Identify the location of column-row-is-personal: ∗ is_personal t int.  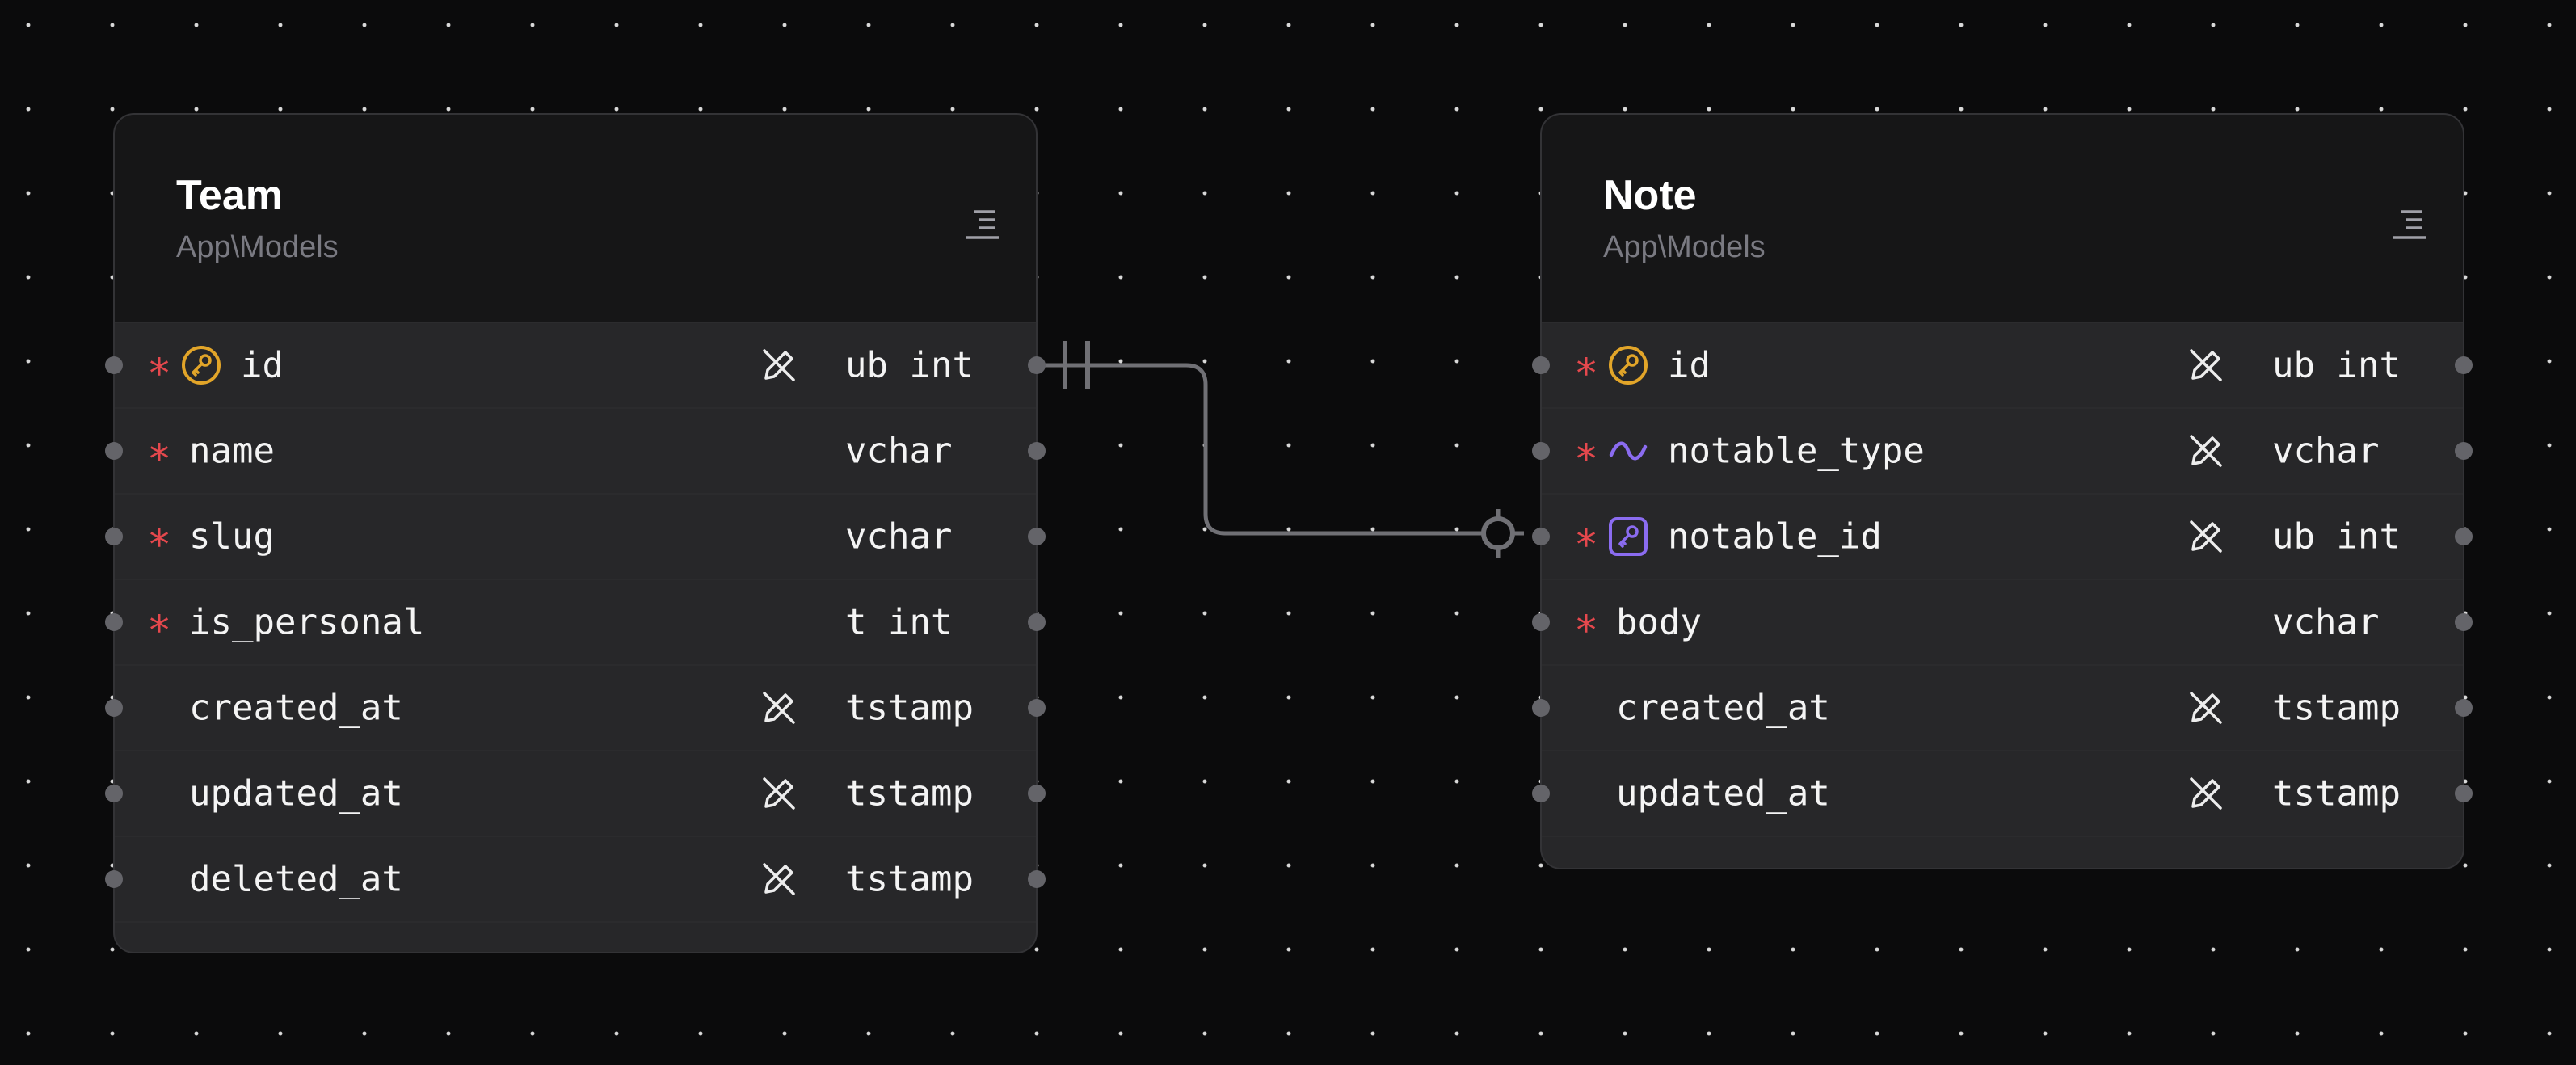
(575, 623).